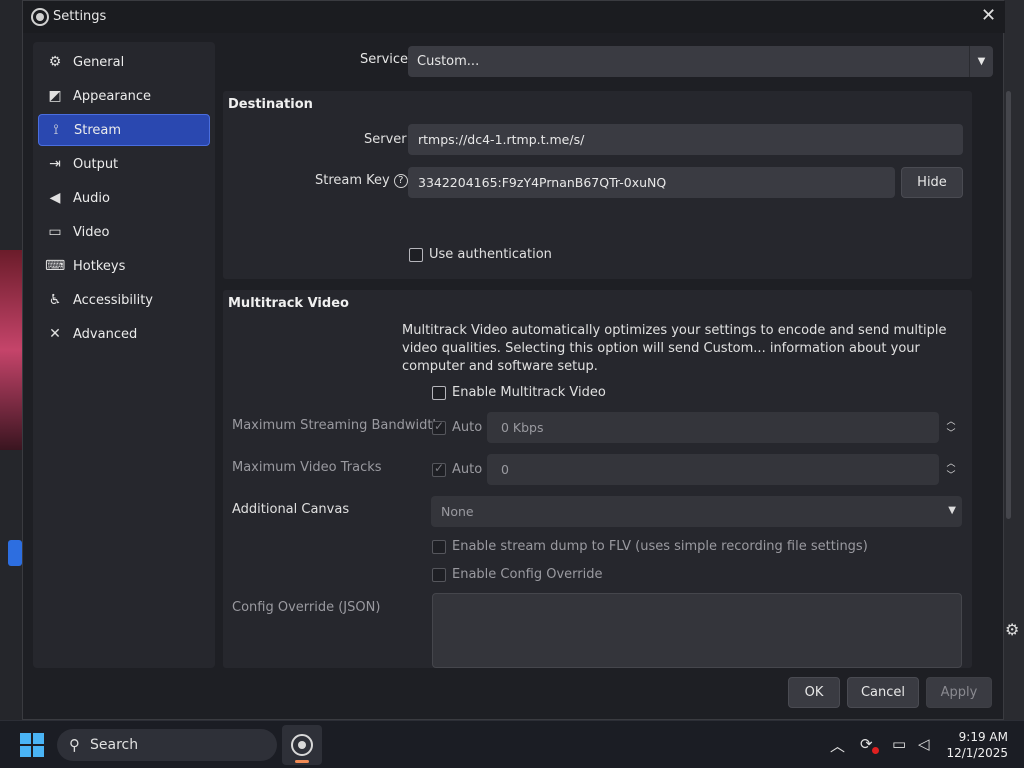  I want to click on taskbar-clock: 9:19 AM 12/1/2025, so click(976, 745).